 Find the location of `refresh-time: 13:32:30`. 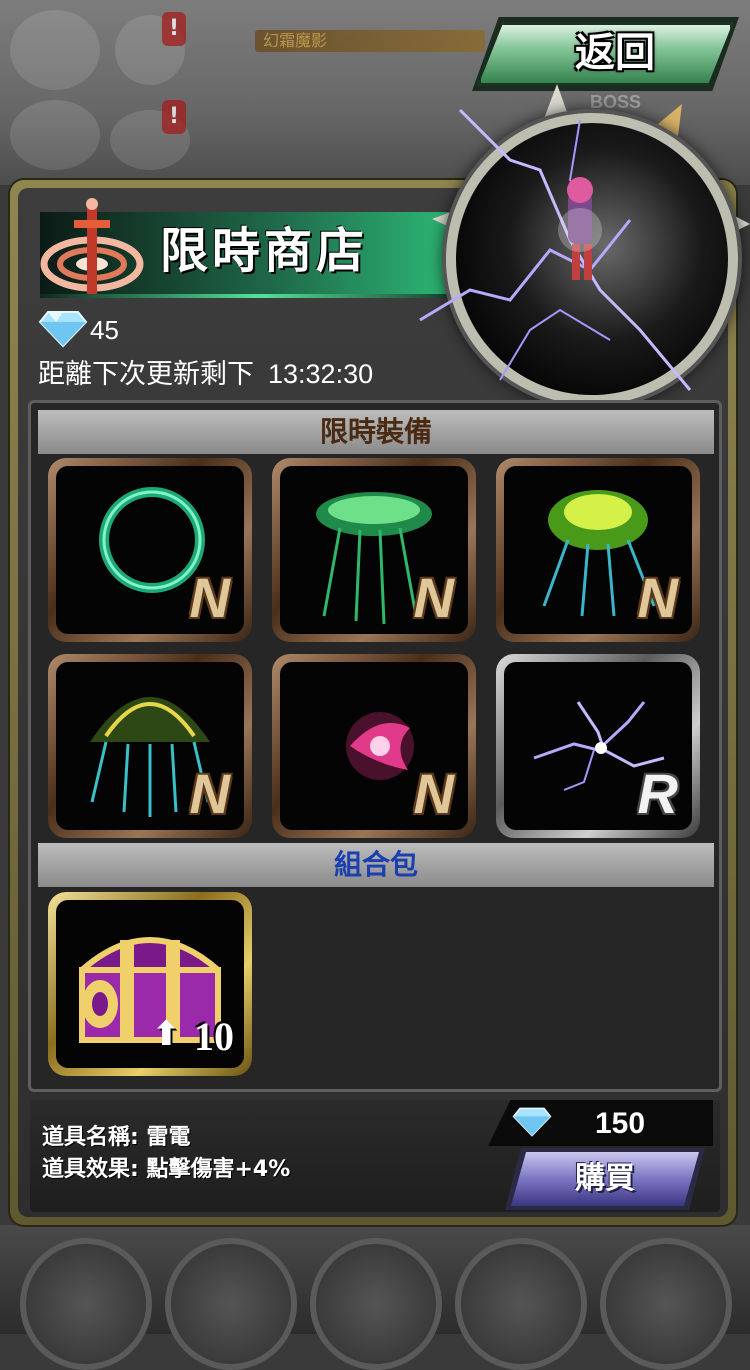

refresh-time: 13:32:30 is located at coordinates (321, 374).